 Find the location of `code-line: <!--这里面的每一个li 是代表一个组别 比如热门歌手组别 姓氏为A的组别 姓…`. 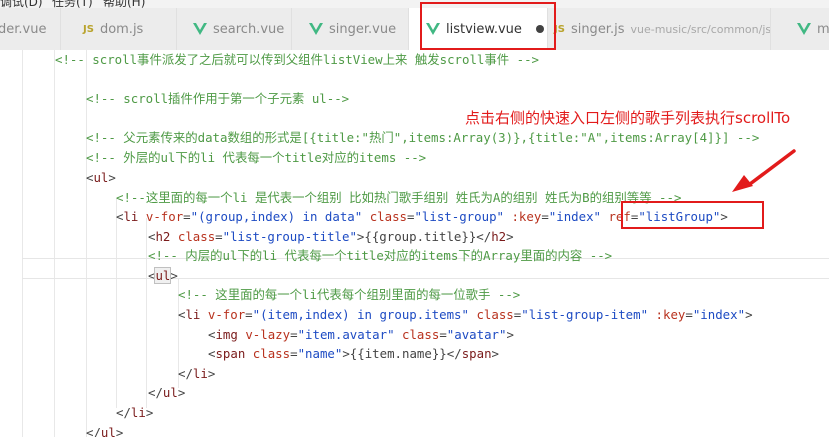

code-line: <!--这里面的每一个li 是代表一个组别 比如热门歌手组别 姓氏为A的组别 姓… is located at coordinates (398, 197).